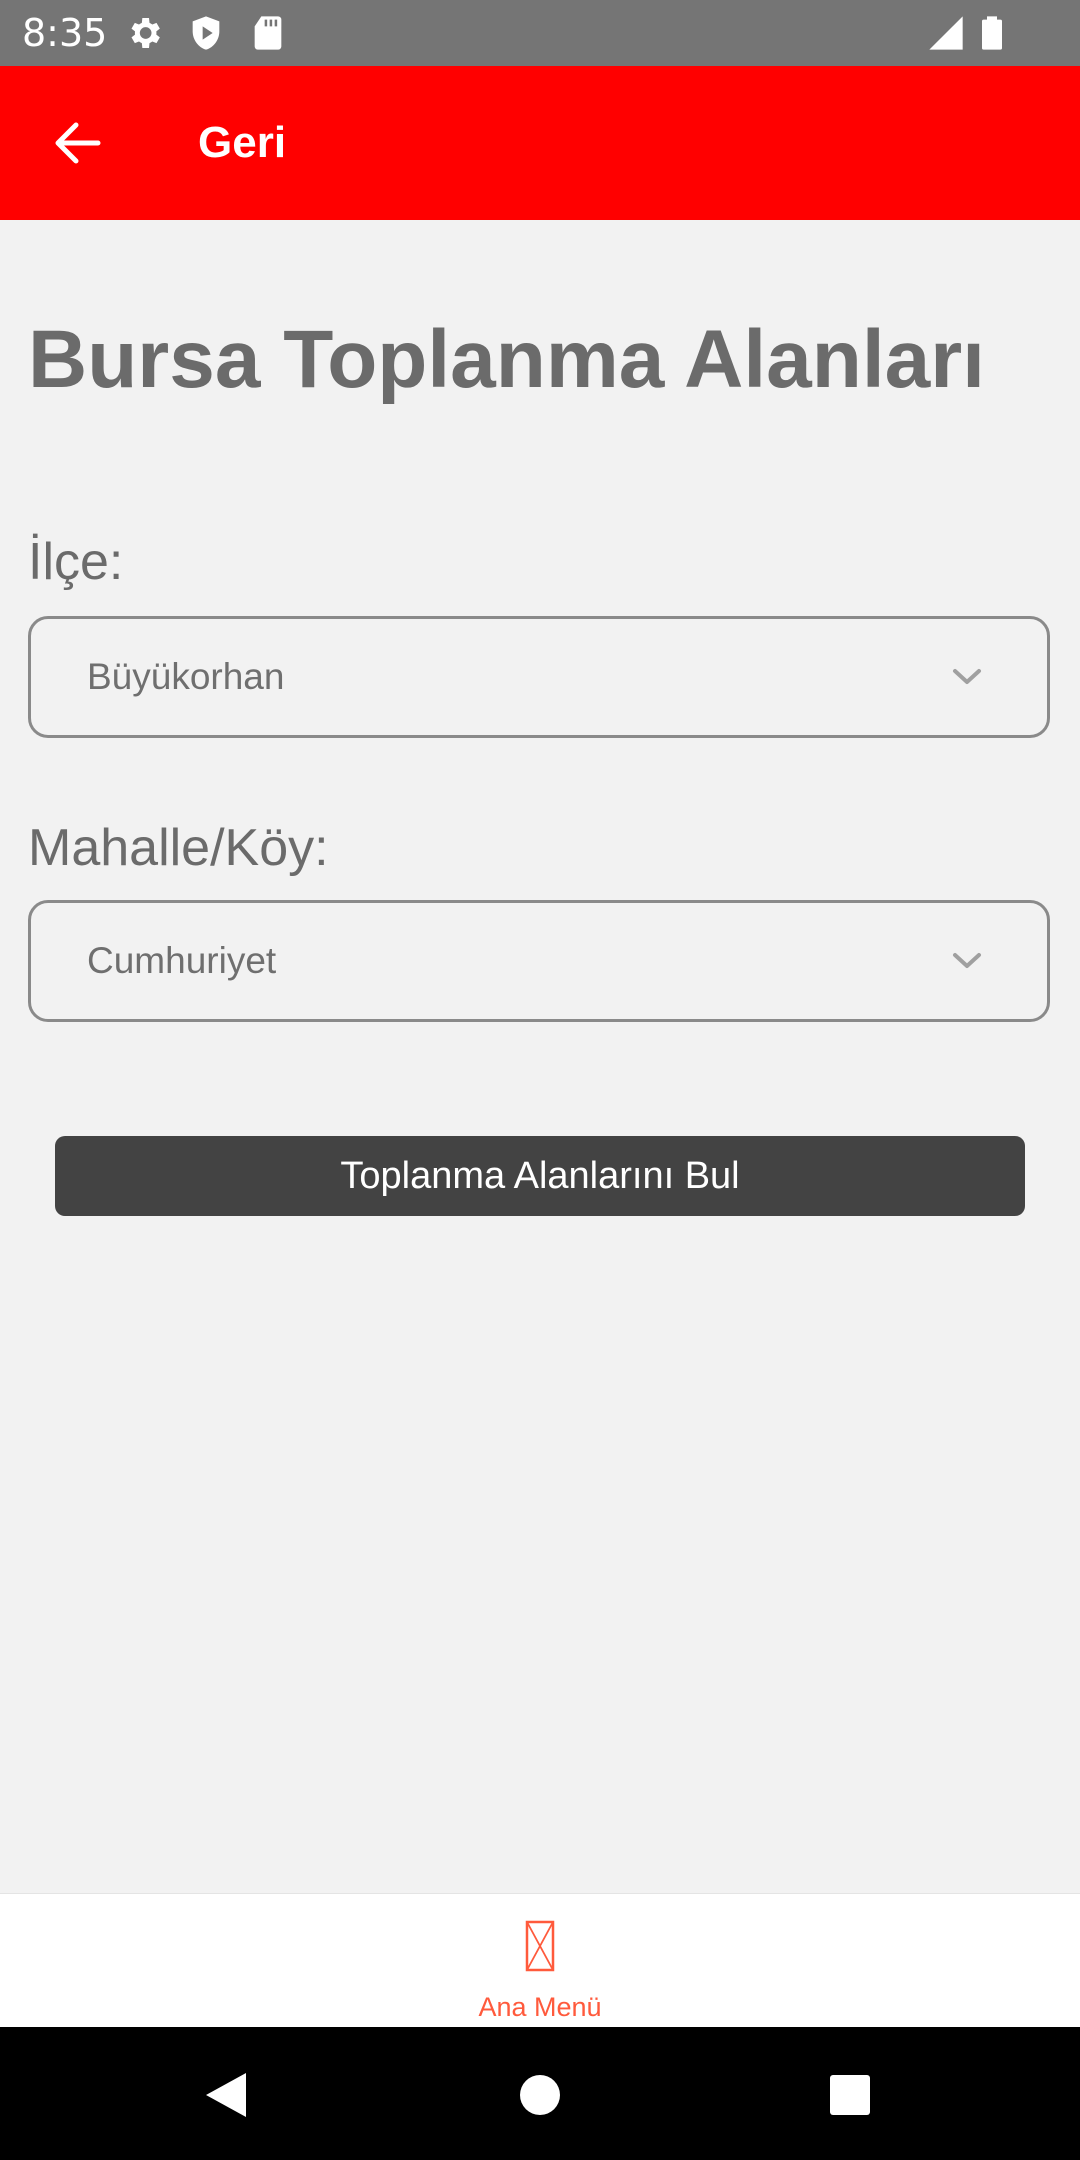 This screenshot has height=2160, width=1080. Describe the element at coordinates (540, 33) in the screenshot. I see `status-bar: 8:35` at that location.